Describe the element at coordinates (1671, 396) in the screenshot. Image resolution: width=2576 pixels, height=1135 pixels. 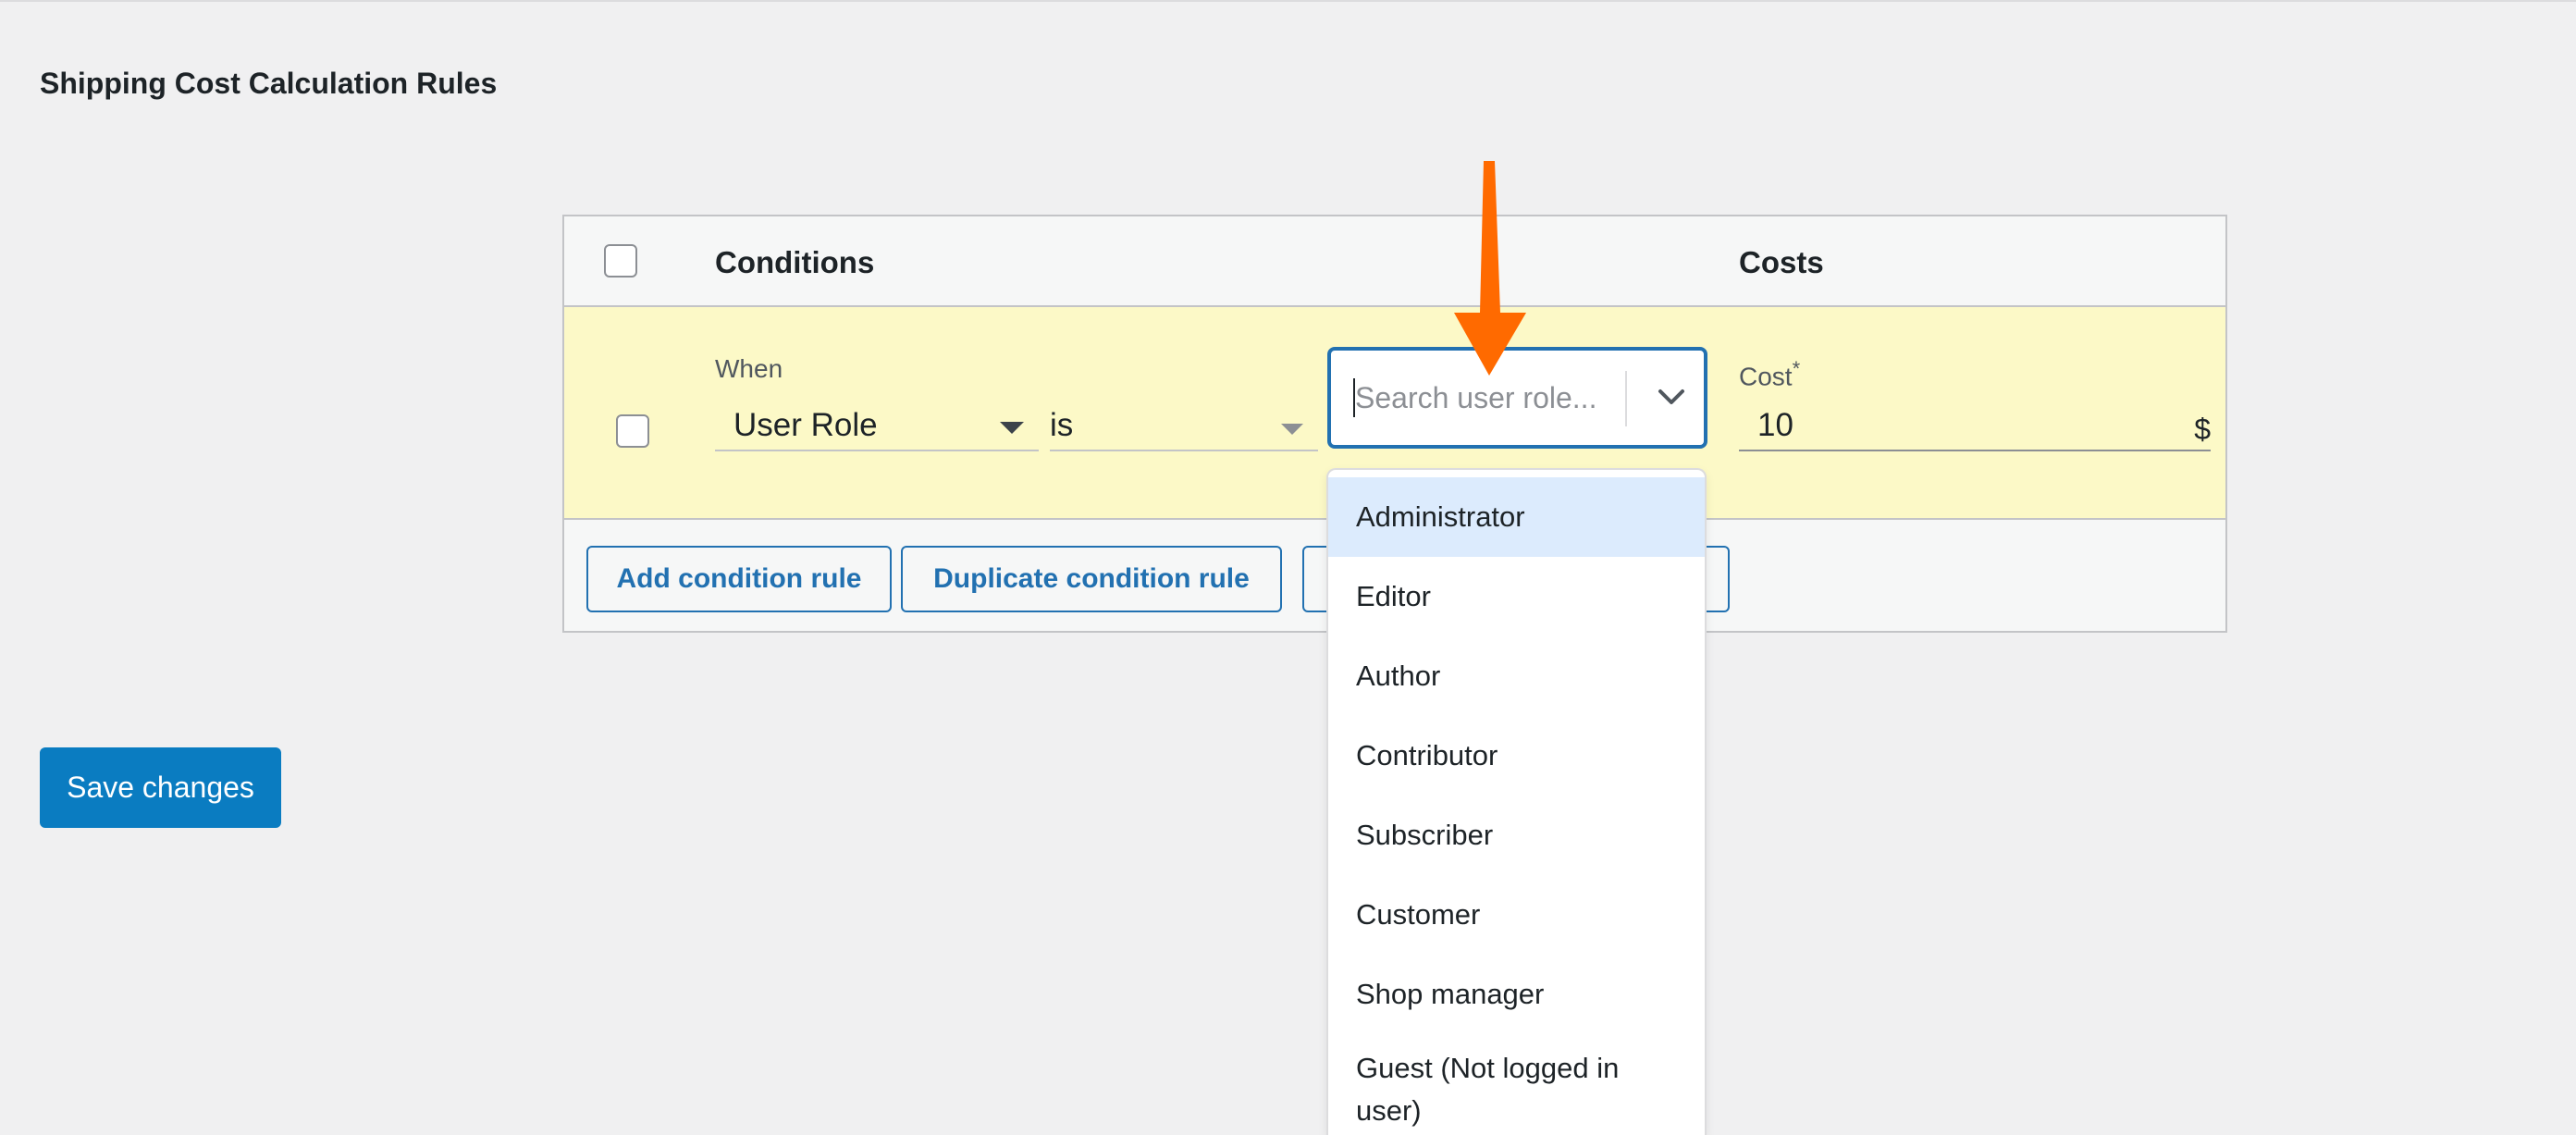
I see `chevron-down-icon` at that location.